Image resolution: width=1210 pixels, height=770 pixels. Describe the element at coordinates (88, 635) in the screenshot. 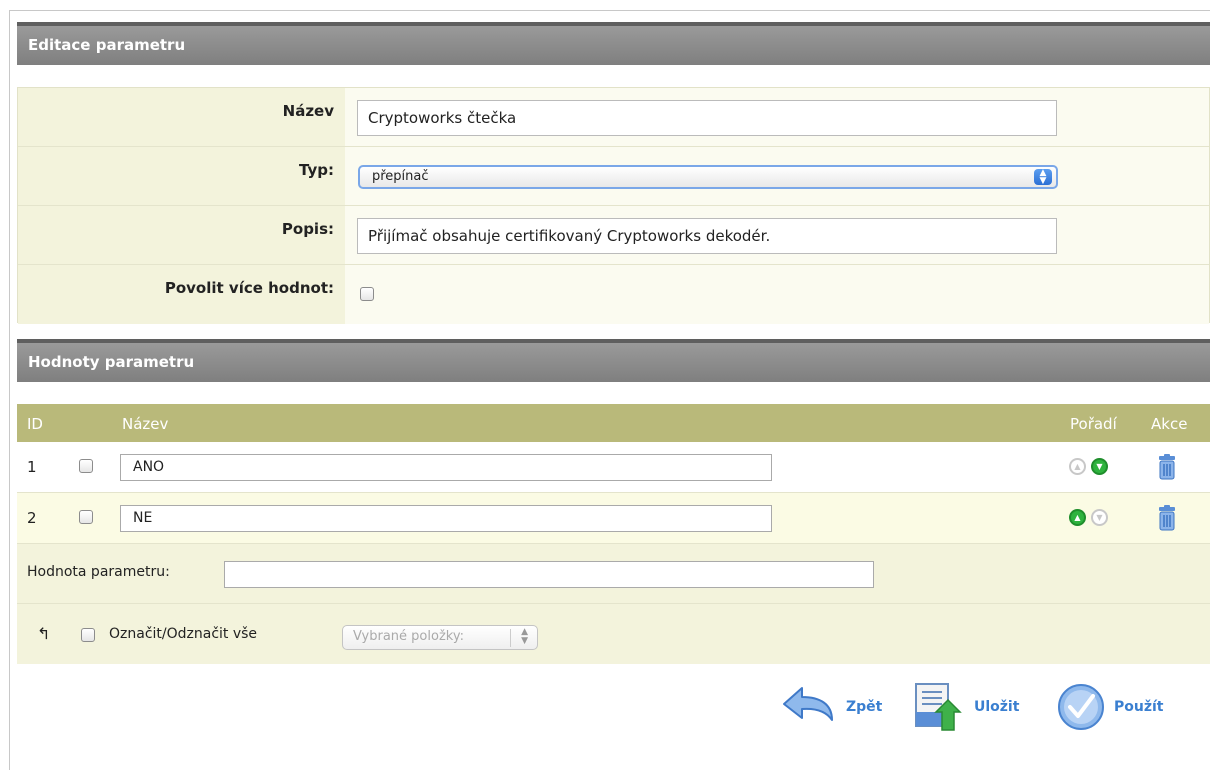

I see `select-all-checkbox` at that location.